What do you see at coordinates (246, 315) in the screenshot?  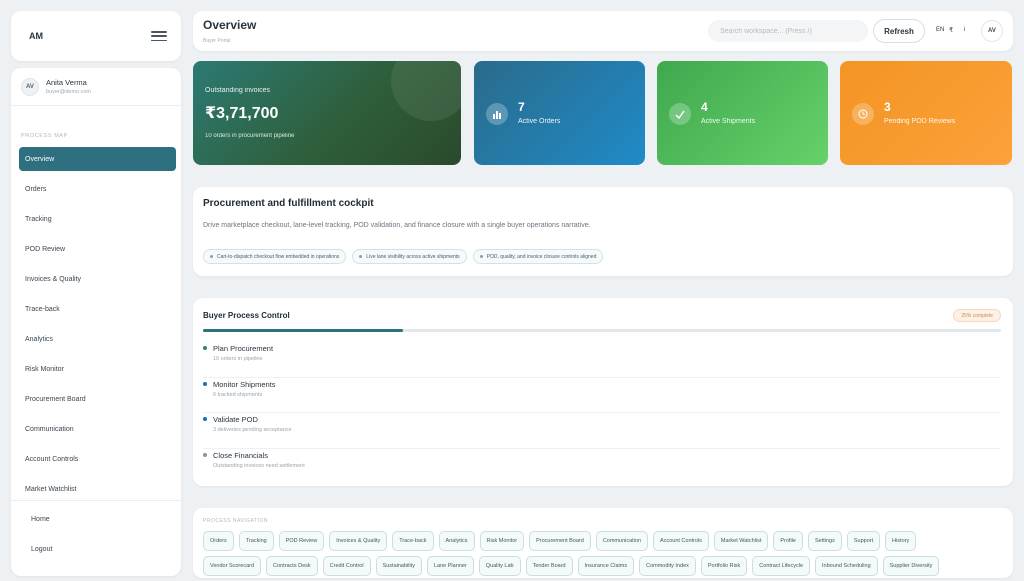 I see `process-control-title: Buyer Process Control` at bounding box center [246, 315].